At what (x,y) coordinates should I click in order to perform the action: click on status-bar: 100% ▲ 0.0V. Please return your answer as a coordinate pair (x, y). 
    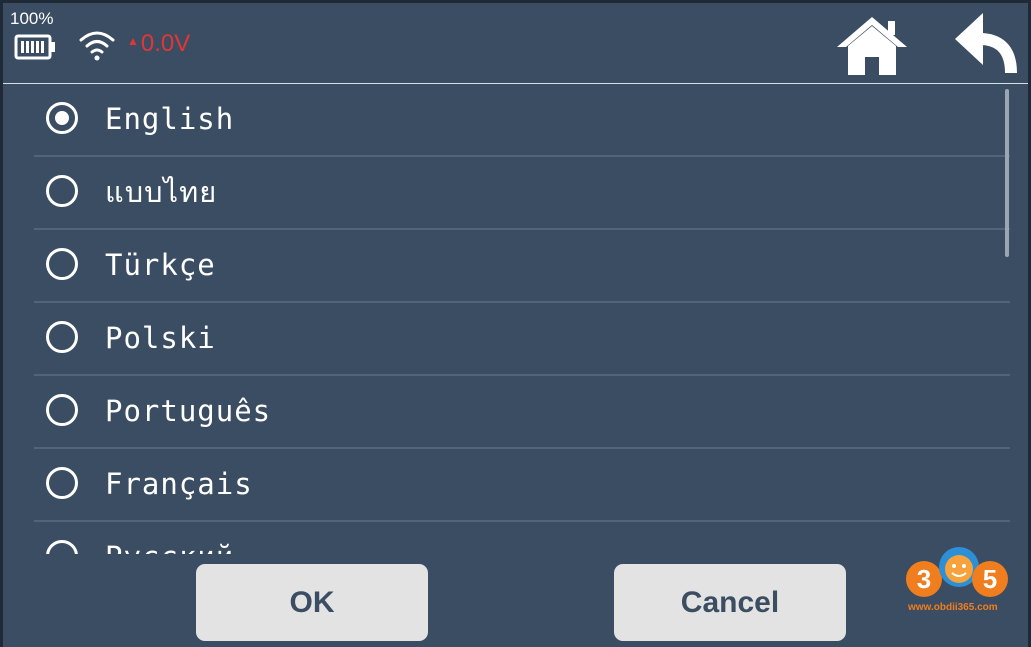
    Looking at the image, I should click on (515, 43).